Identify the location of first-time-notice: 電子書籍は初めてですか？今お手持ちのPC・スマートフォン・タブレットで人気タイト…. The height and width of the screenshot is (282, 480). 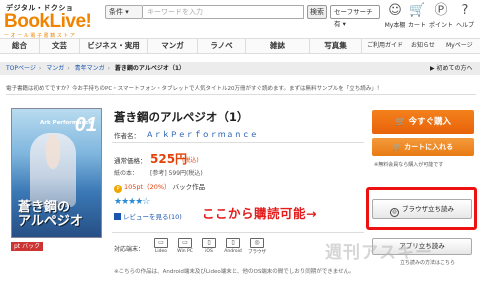
(241, 89).